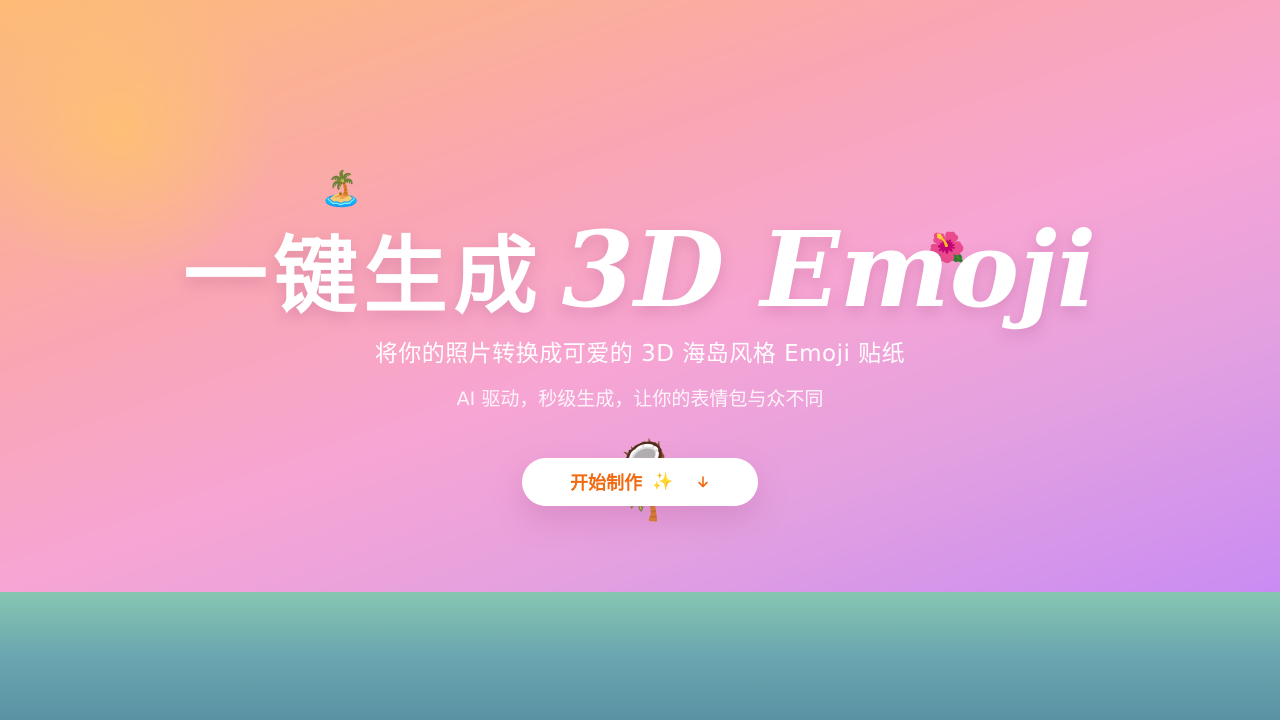  I want to click on hero-tagline: AI 驱动，秒级生成，让你的表情包与众不同, so click(640, 399).